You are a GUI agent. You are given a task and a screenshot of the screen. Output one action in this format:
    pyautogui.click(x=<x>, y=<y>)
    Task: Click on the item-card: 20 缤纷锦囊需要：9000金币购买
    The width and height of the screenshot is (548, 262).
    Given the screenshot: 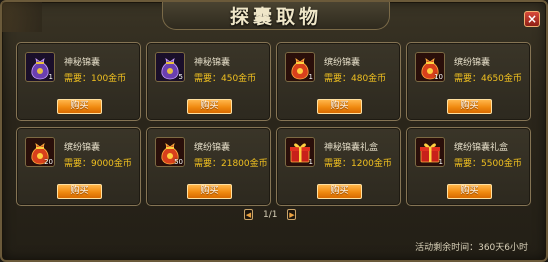 What is the action you would take?
    pyautogui.click(x=78, y=166)
    